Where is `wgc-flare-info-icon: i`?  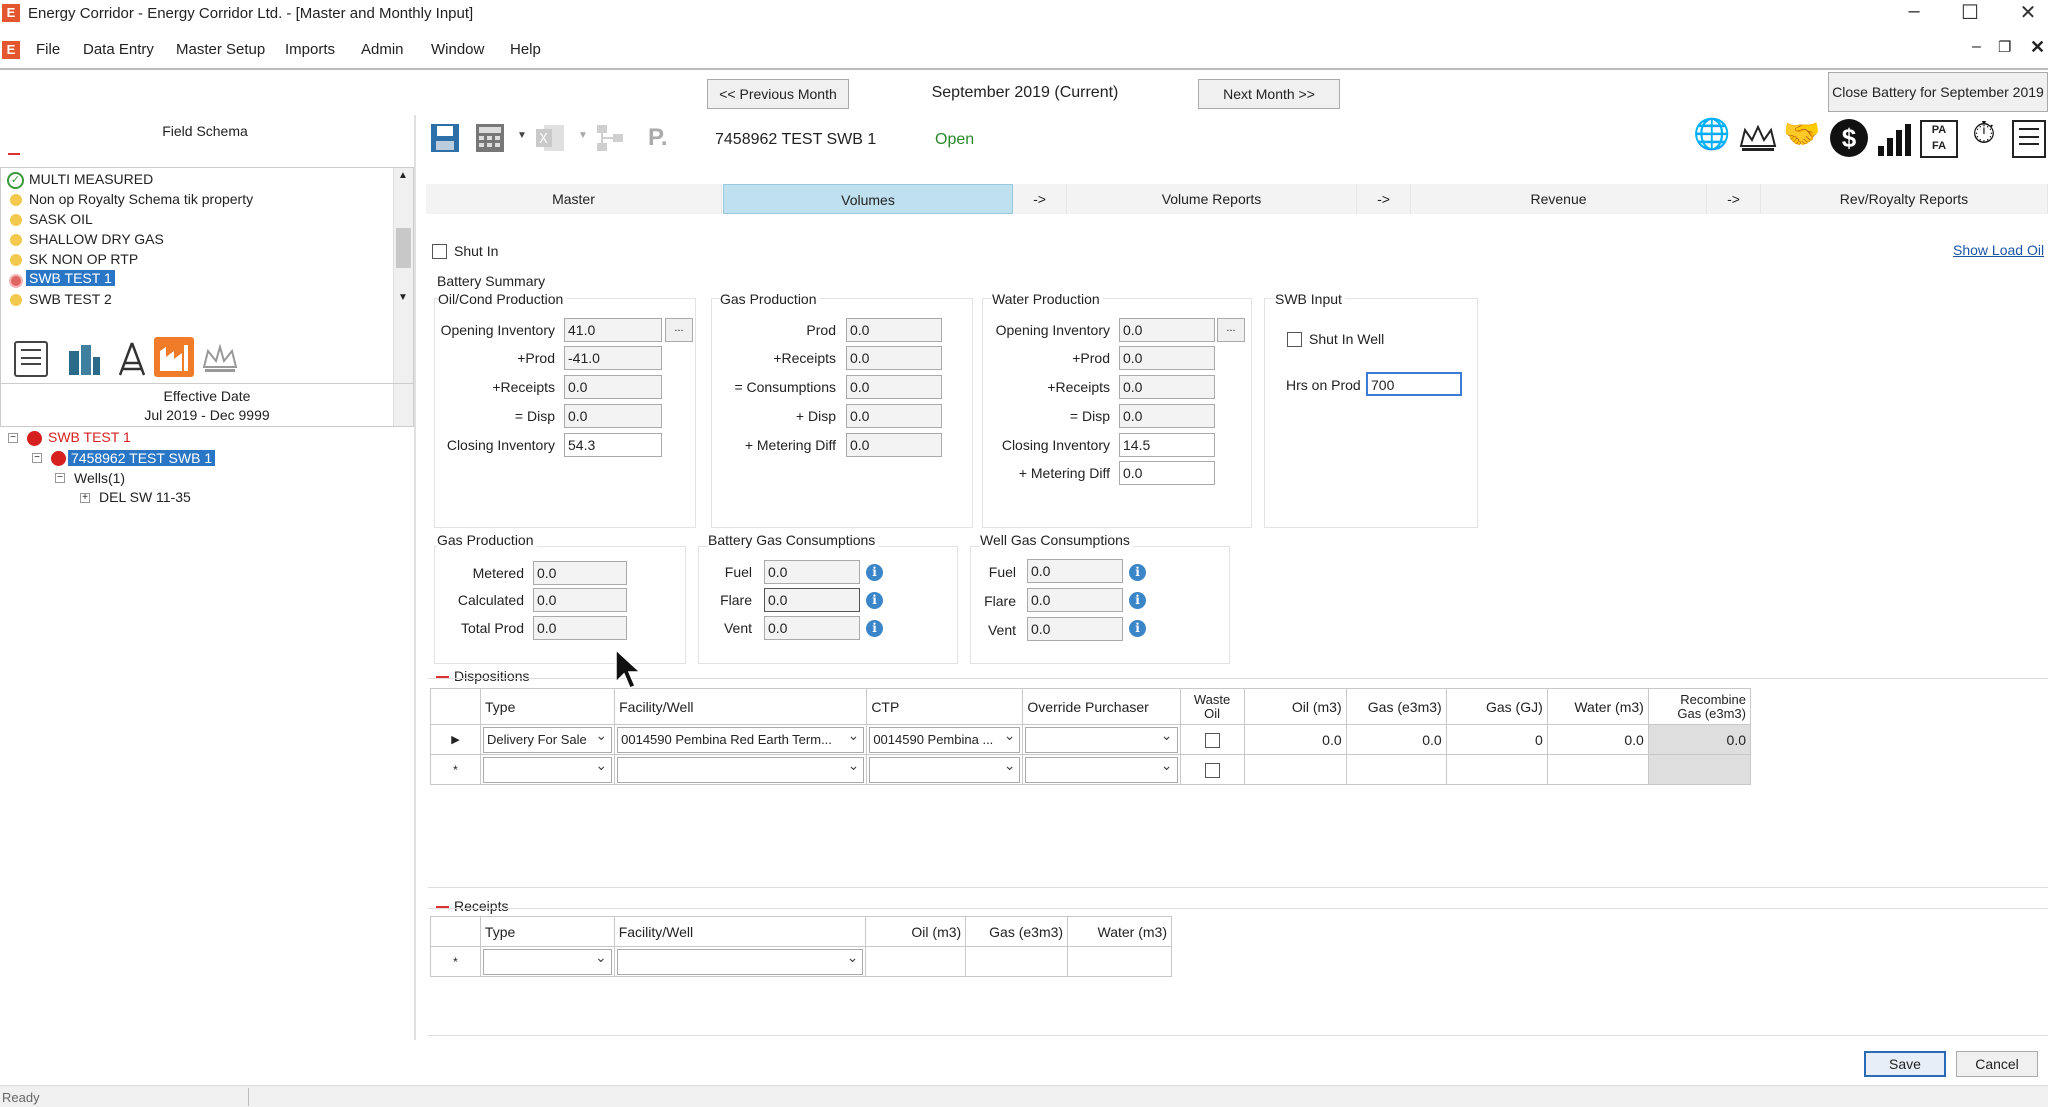 wgc-flare-info-icon: i is located at coordinates (1137, 600).